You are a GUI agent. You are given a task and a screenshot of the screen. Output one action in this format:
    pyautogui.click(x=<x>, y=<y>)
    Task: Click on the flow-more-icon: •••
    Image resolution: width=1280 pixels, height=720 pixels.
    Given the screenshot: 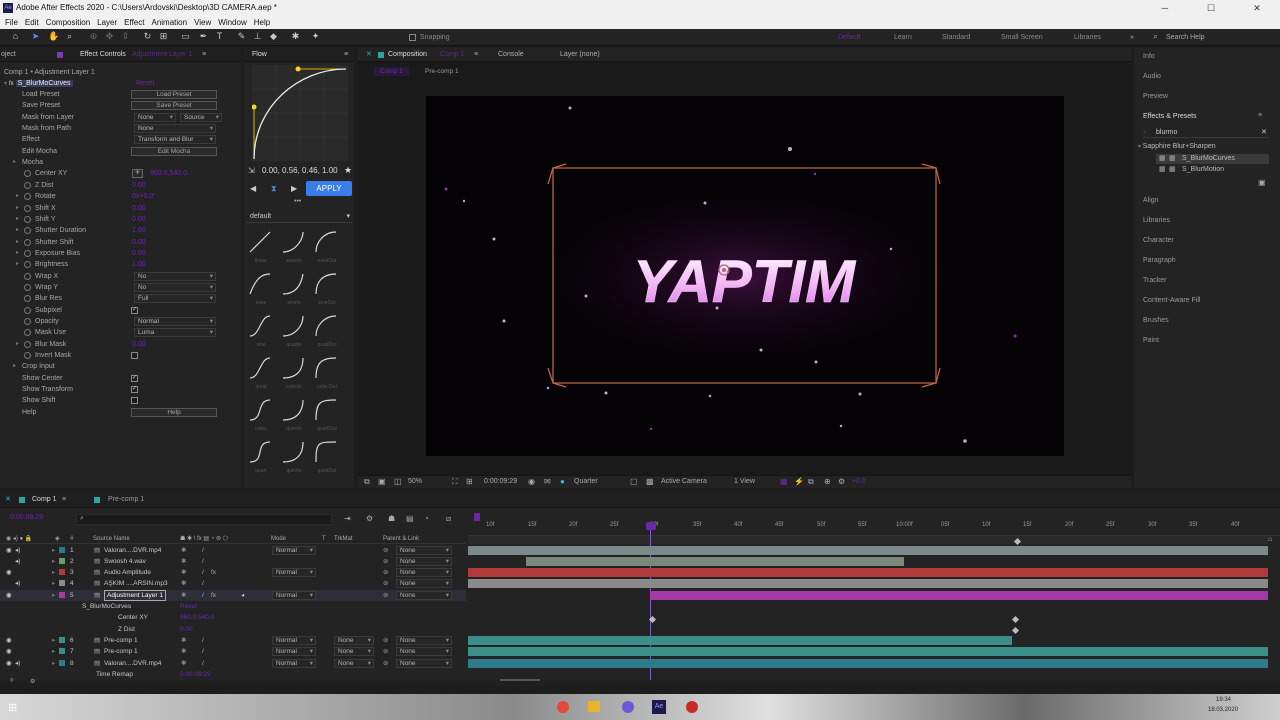 What is the action you would take?
    pyautogui.click(x=297, y=201)
    